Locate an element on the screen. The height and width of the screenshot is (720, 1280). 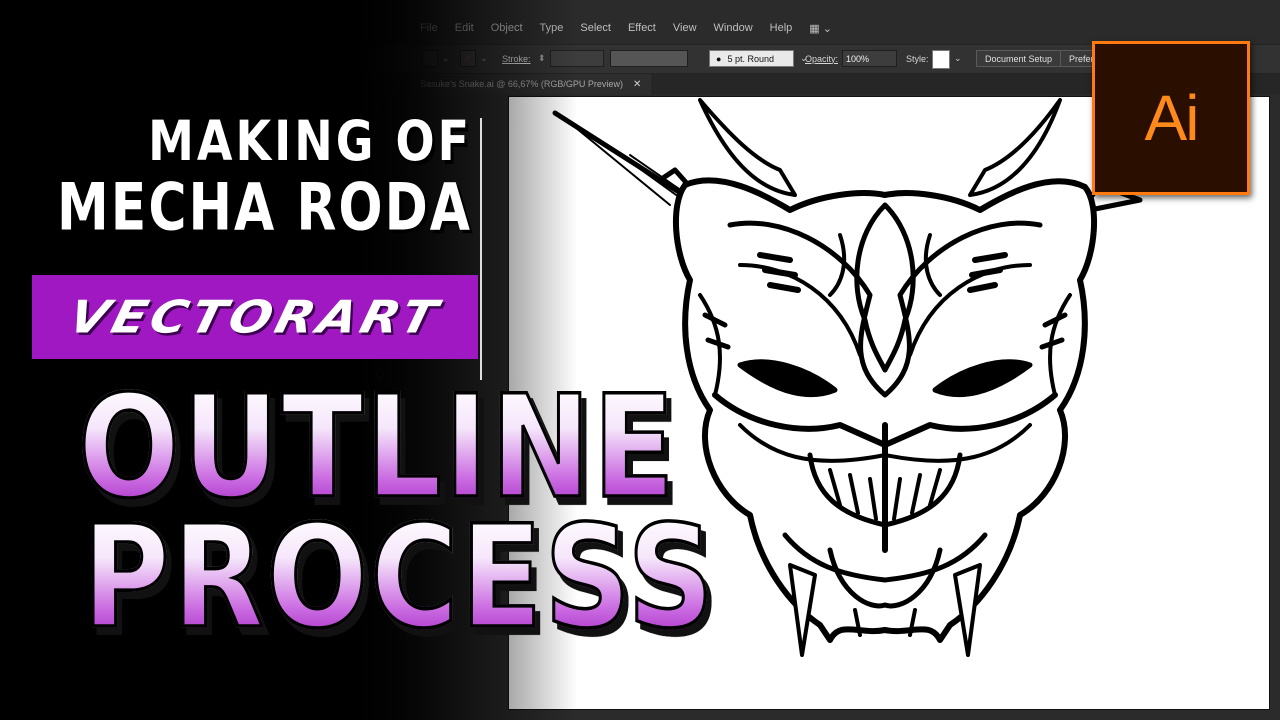
title-line-2: MECHA RODA is located at coordinates (264, 208).